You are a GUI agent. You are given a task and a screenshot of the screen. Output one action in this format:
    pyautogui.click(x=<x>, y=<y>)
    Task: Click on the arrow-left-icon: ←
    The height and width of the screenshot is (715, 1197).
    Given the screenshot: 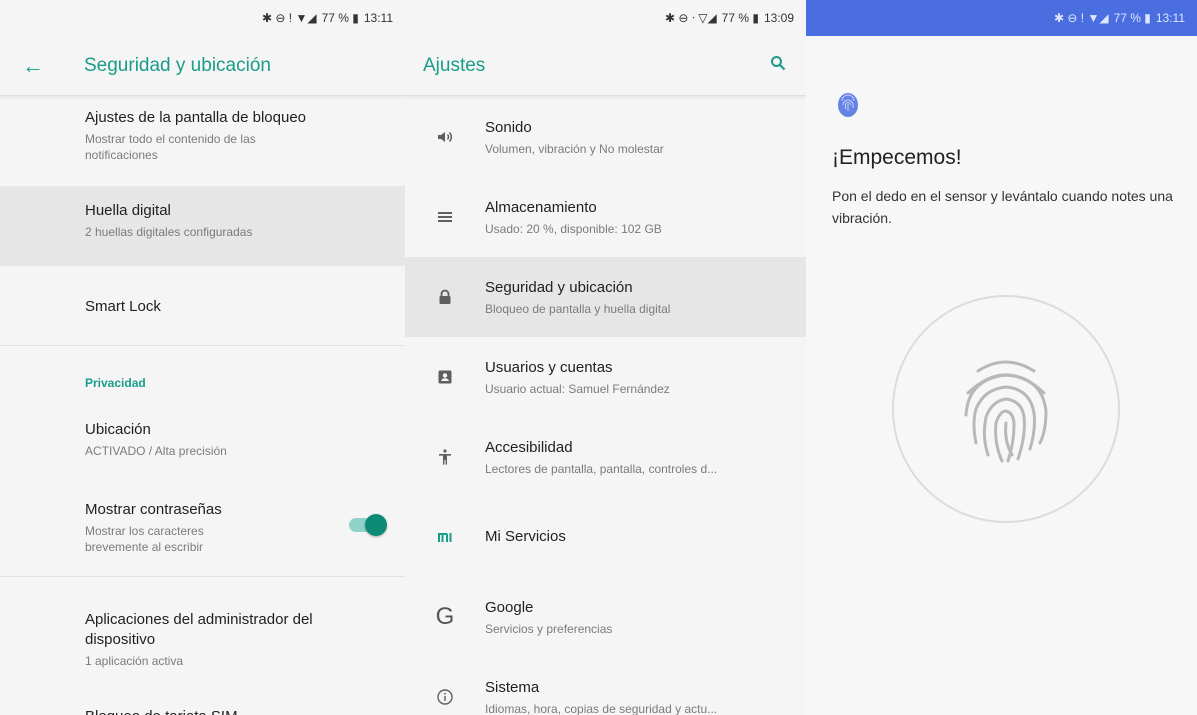 What is the action you would take?
    pyautogui.click(x=53, y=66)
    